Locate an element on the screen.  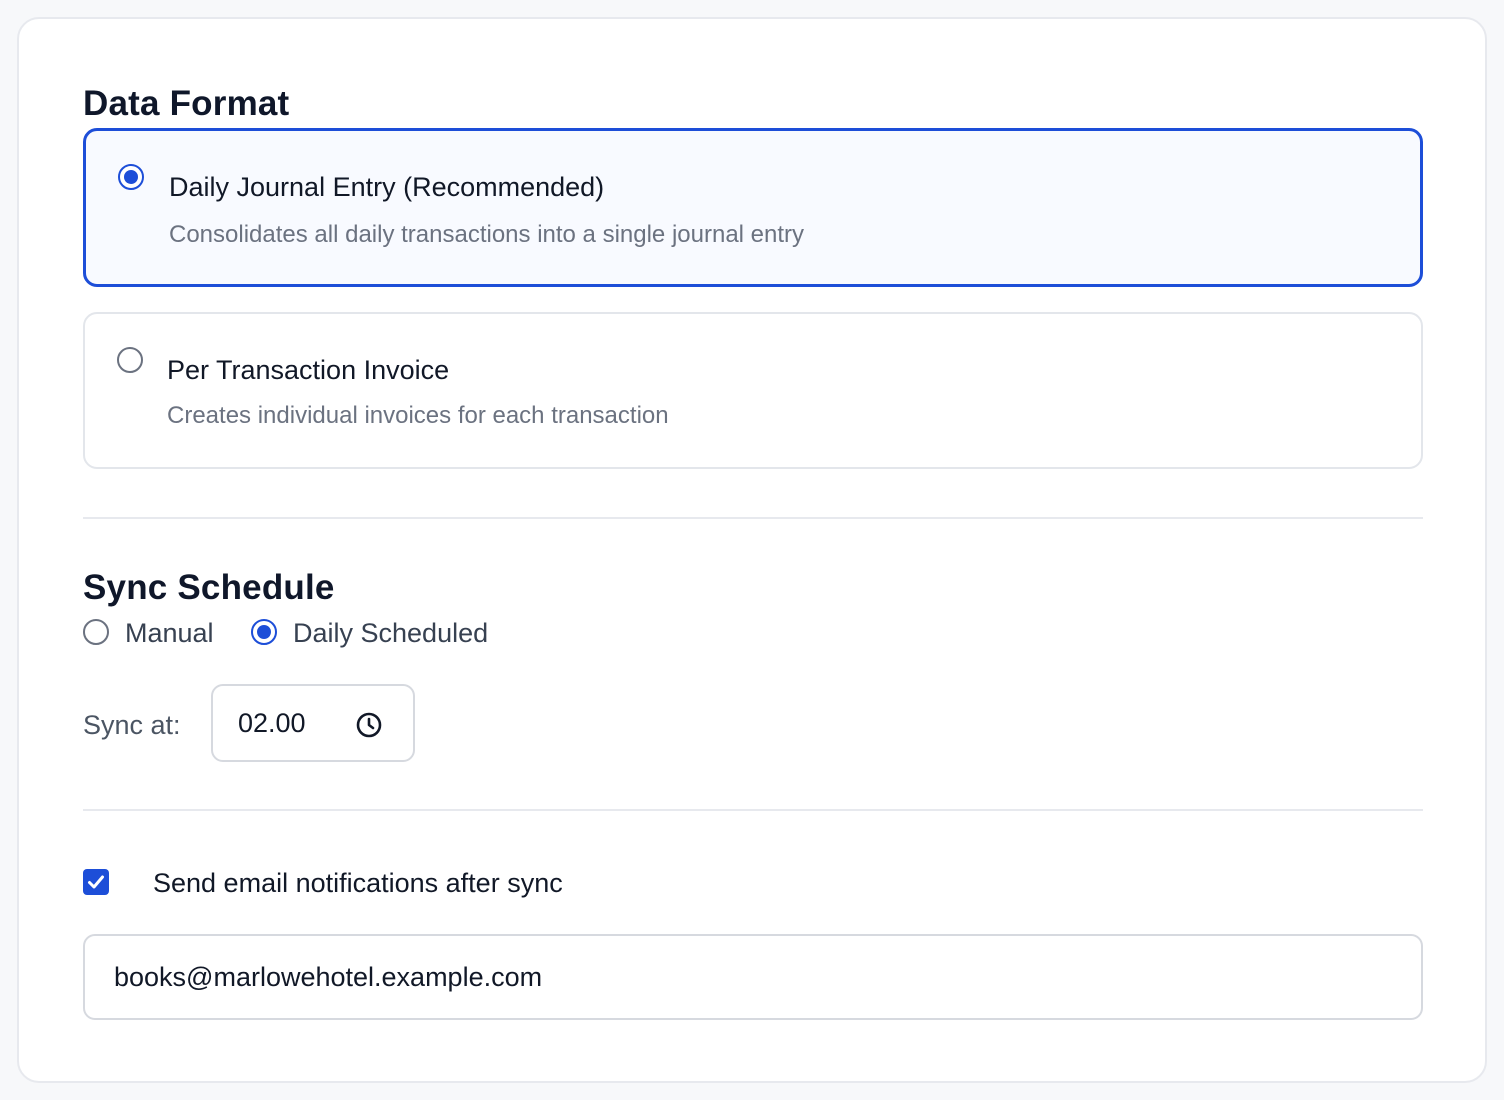
sync-schedule-title: Sync Schedule is located at coordinates (209, 587).